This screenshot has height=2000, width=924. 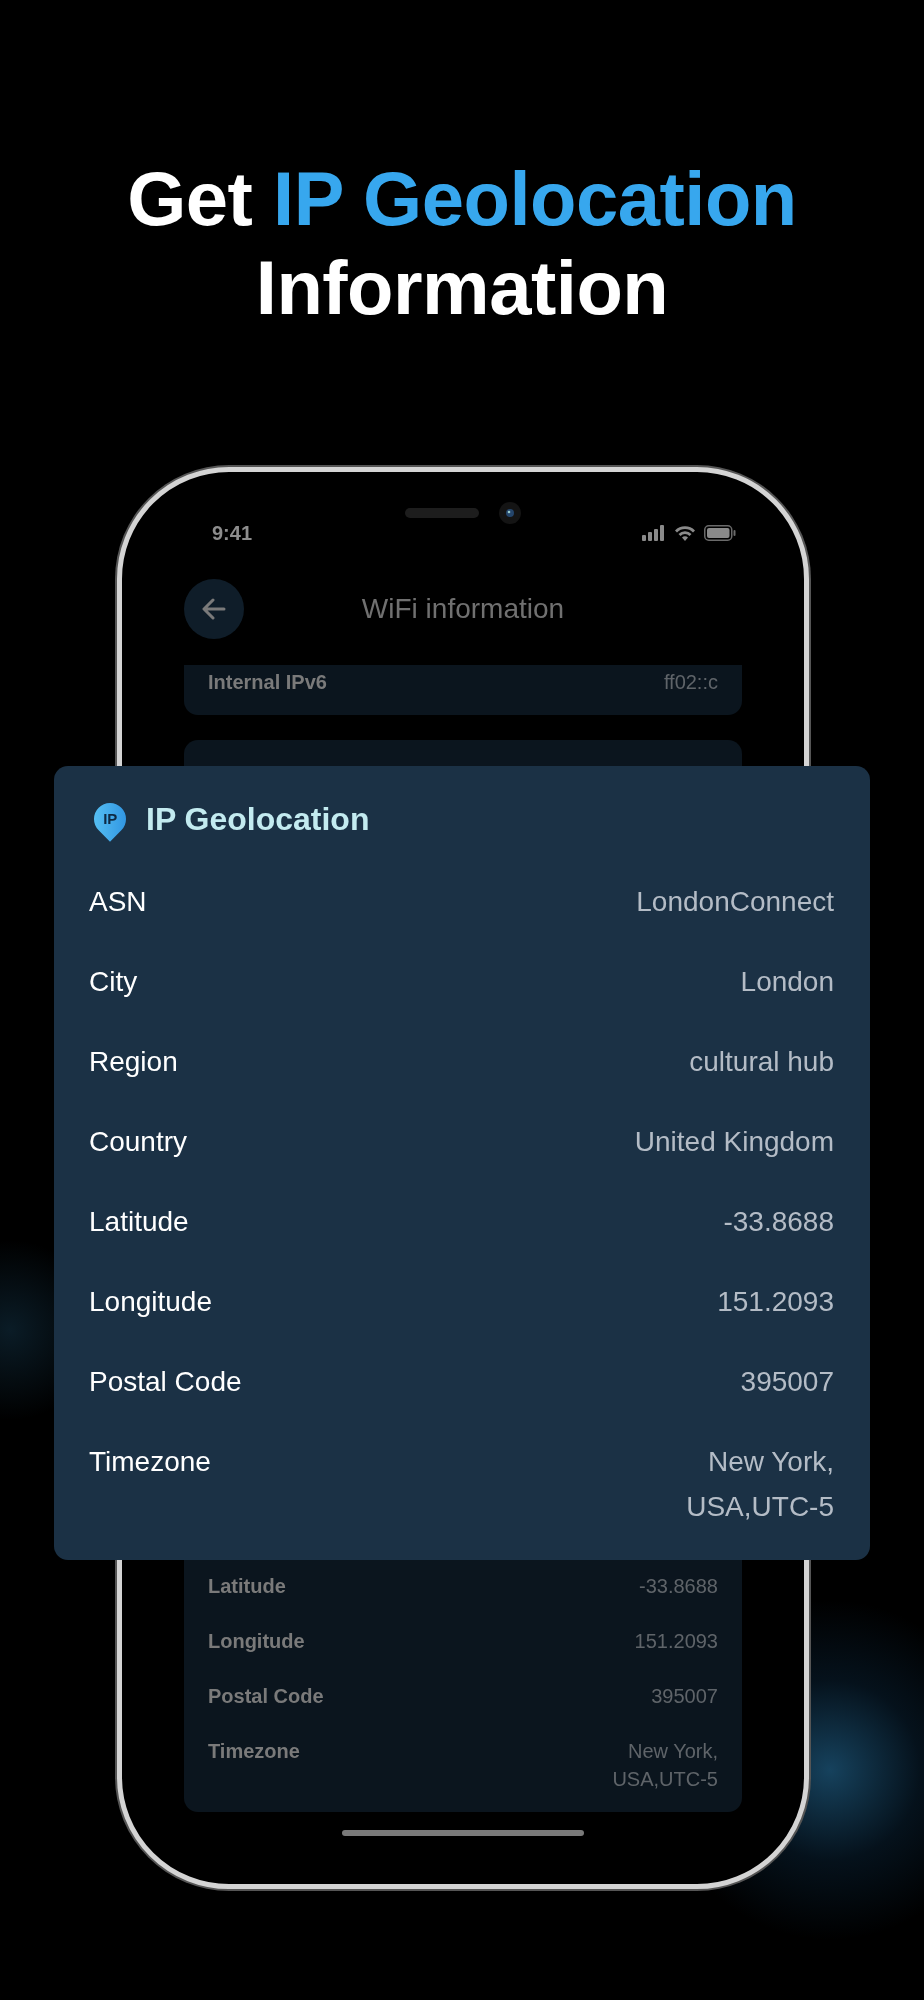 What do you see at coordinates (735, 902) in the screenshot?
I see `row-value: LondonConnect` at bounding box center [735, 902].